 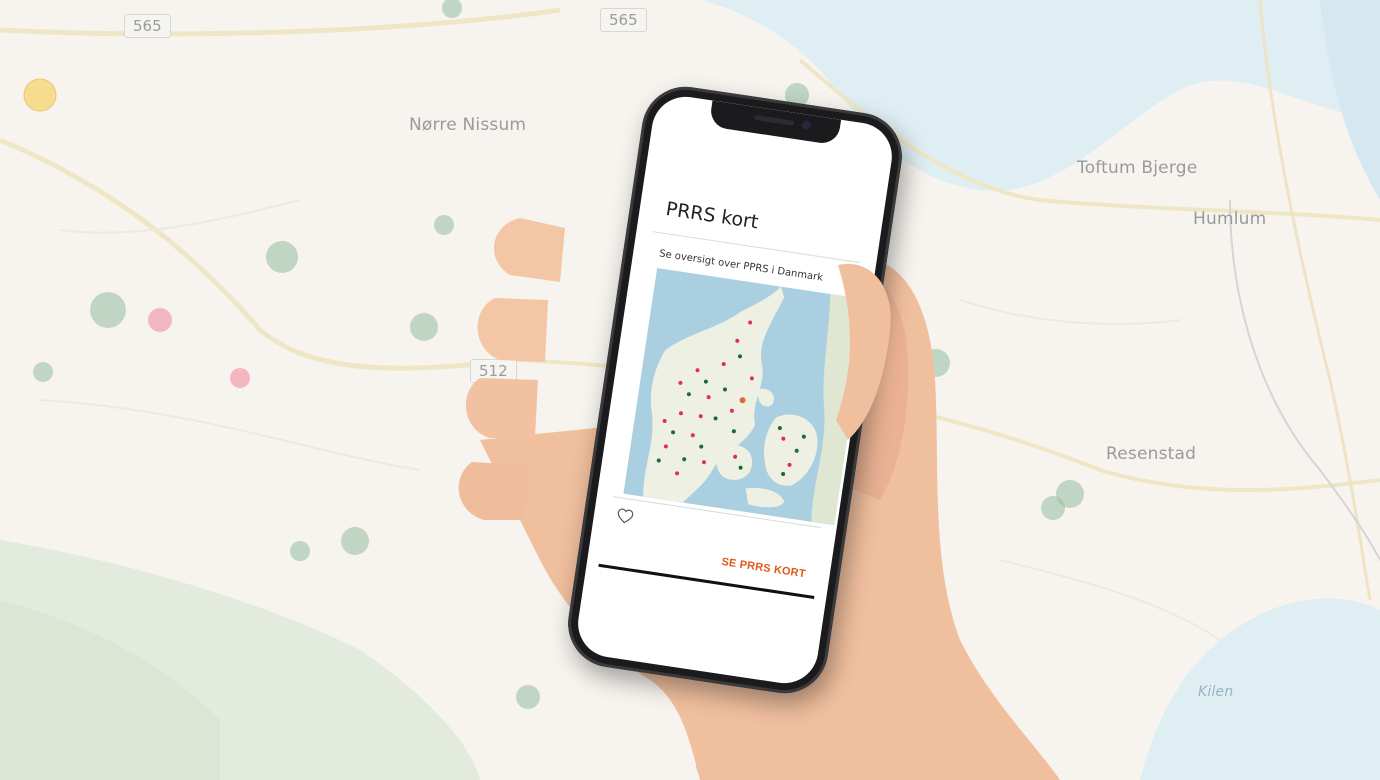 I want to click on heart-outline-icon, so click(x=625, y=516).